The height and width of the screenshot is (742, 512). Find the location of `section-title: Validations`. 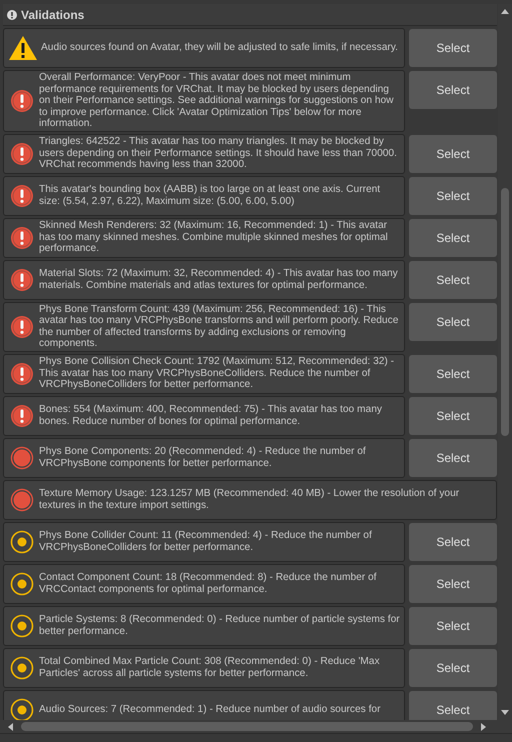

section-title: Validations is located at coordinates (52, 15).